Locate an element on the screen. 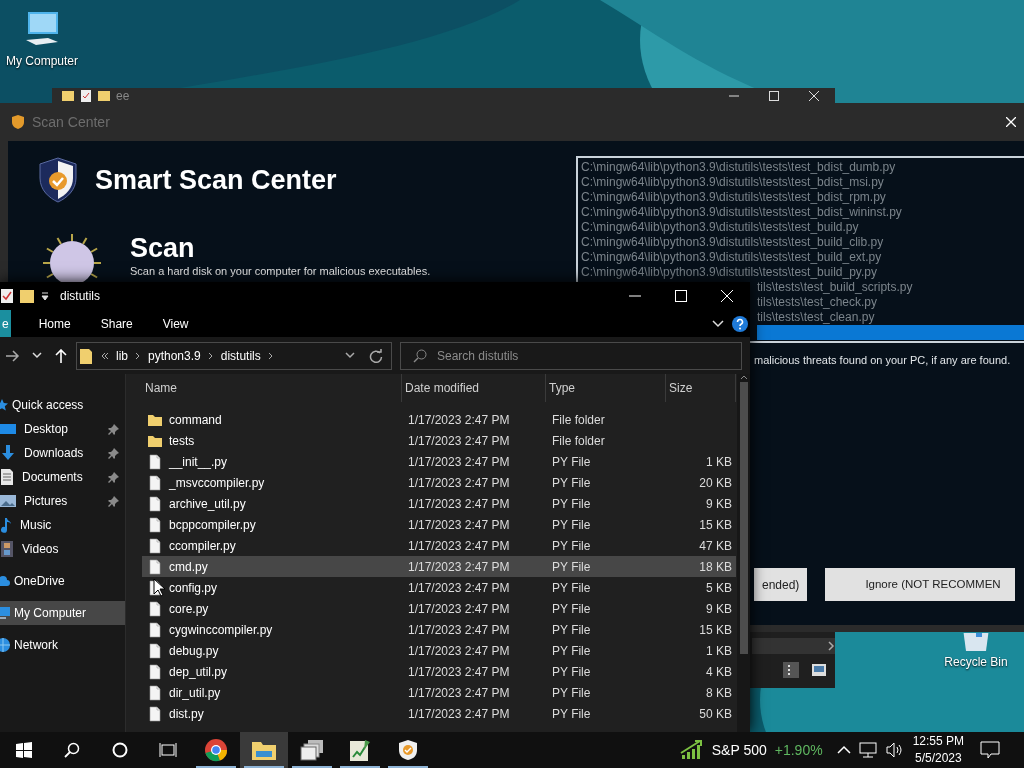 The height and width of the screenshot is (768, 1024). file-row: archive_util.py 1/17/2023 2:47 PM PY File 9 KB is located at coordinates (439, 503).